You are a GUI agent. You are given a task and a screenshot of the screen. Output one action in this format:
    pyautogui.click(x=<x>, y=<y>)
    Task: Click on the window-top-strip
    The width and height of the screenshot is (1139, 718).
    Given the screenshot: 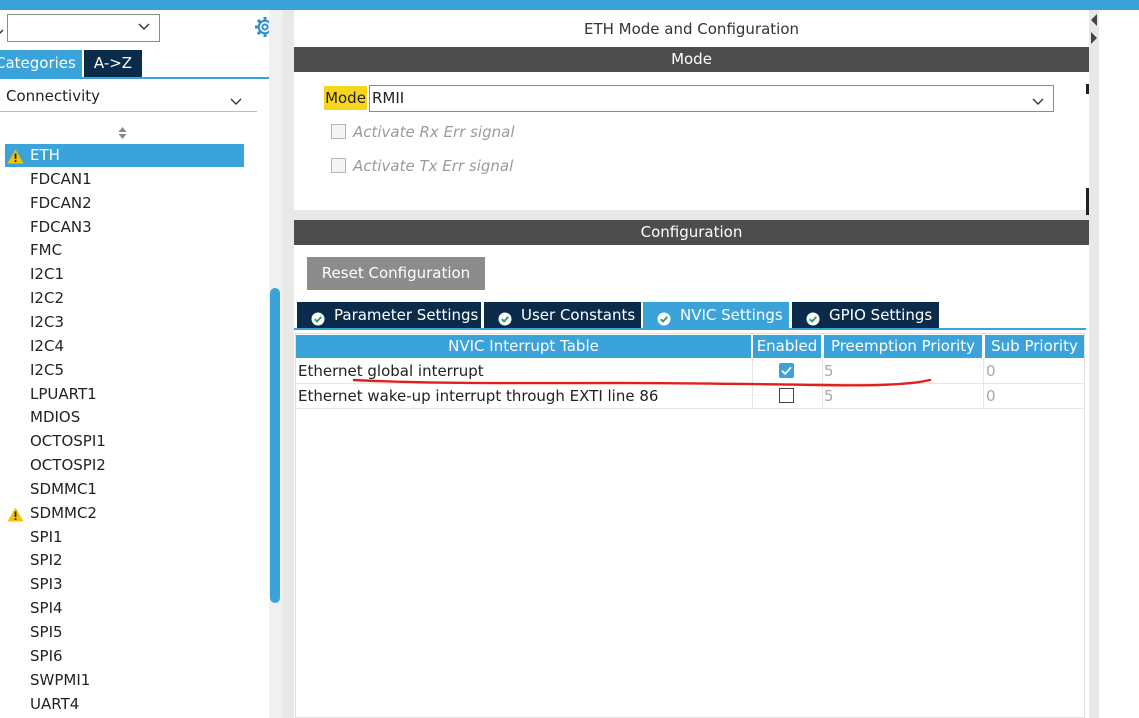 What is the action you would take?
    pyautogui.click(x=569, y=5)
    